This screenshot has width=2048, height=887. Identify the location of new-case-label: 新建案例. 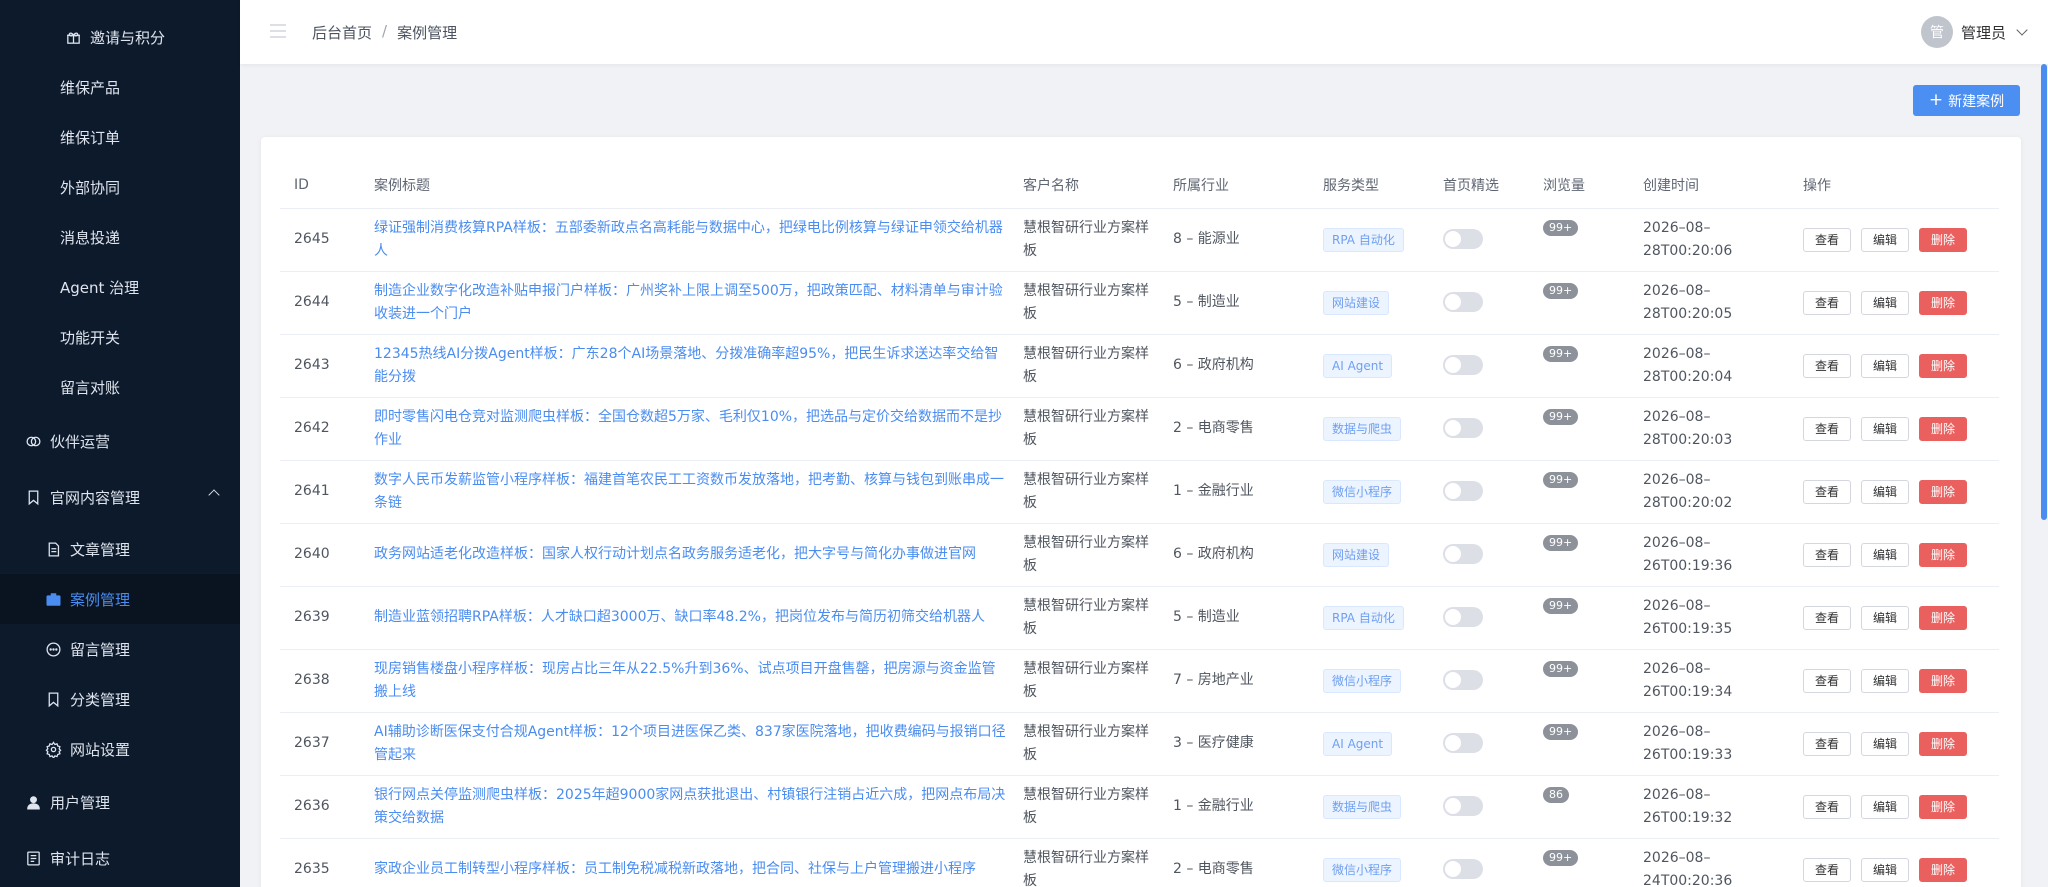
(1976, 101).